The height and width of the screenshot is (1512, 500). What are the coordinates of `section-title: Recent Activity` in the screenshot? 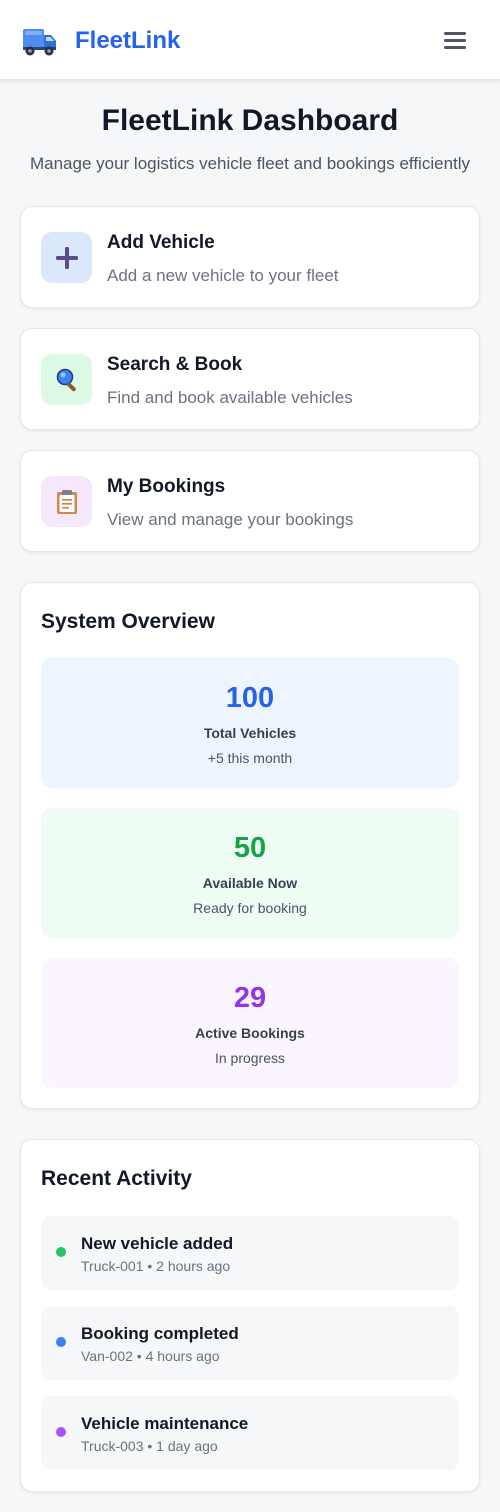 It's located at (116, 1178).